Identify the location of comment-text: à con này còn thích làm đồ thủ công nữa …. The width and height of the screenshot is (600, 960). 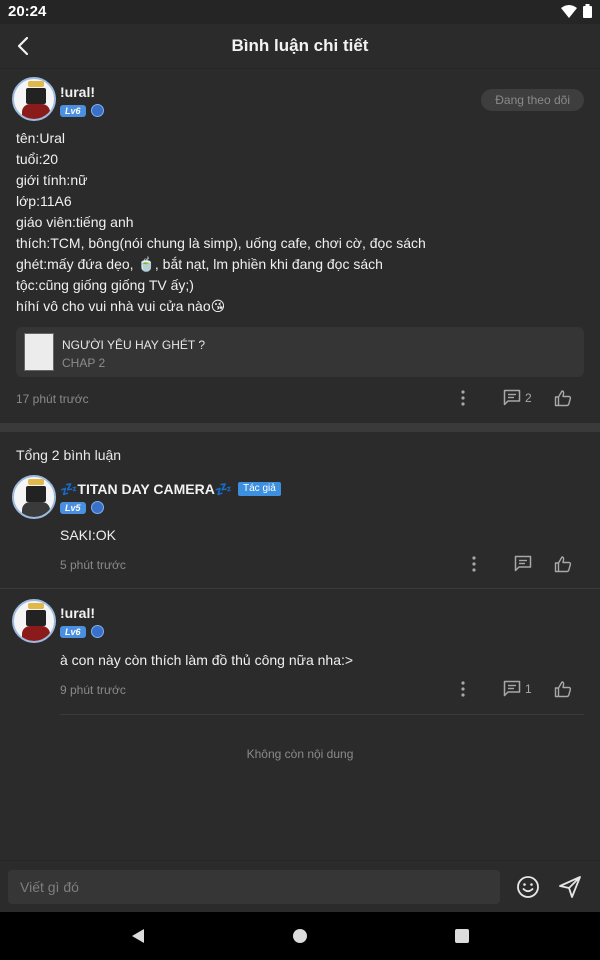
(207, 660).